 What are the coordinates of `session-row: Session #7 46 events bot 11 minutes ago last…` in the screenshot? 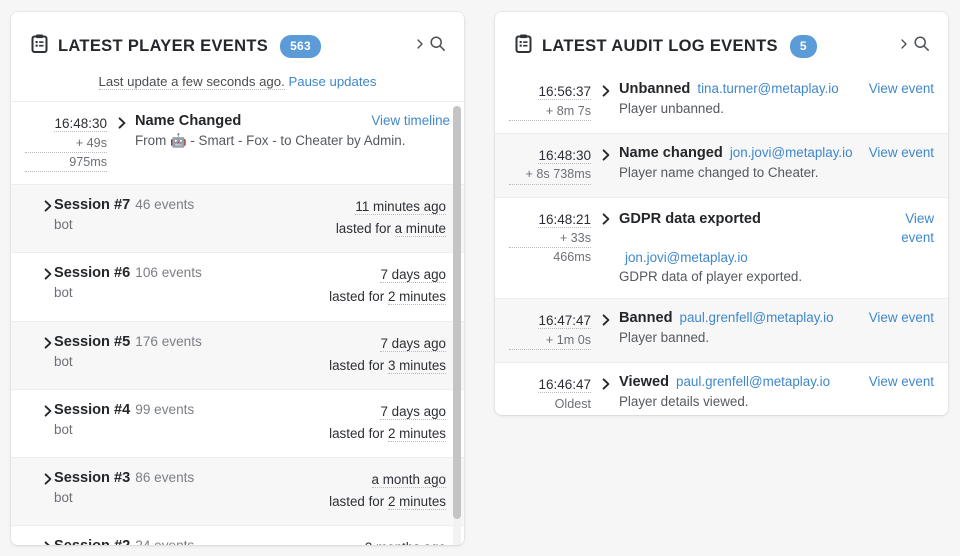 It's located at (237, 219).